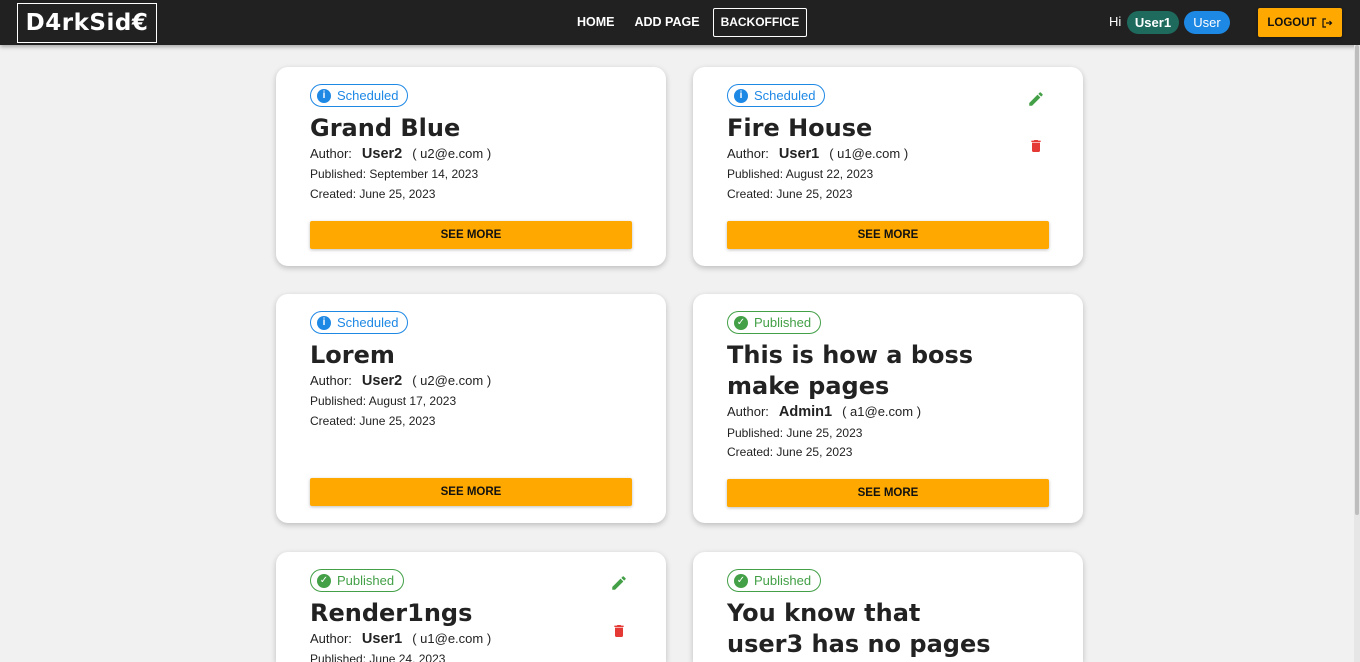 The image size is (1360, 662). I want to click on published-date-line: Published: August 22, 2023, so click(800, 174).